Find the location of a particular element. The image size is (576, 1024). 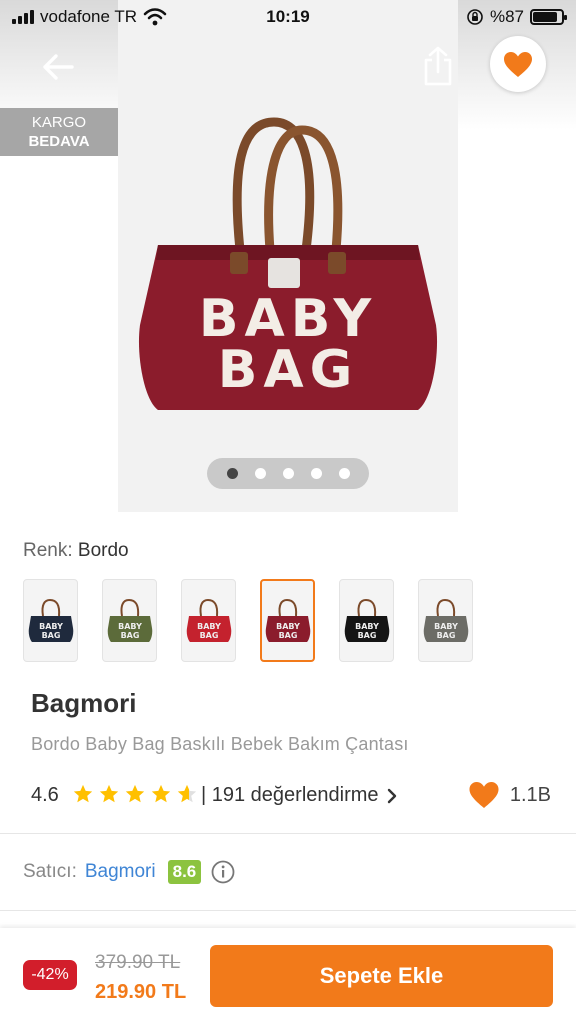

bag-top-zip is located at coordinates (288, 252).